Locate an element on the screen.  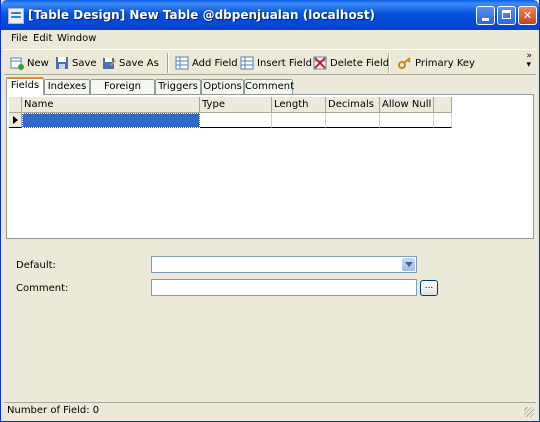
add-field-label: Add Field is located at coordinates (215, 63).